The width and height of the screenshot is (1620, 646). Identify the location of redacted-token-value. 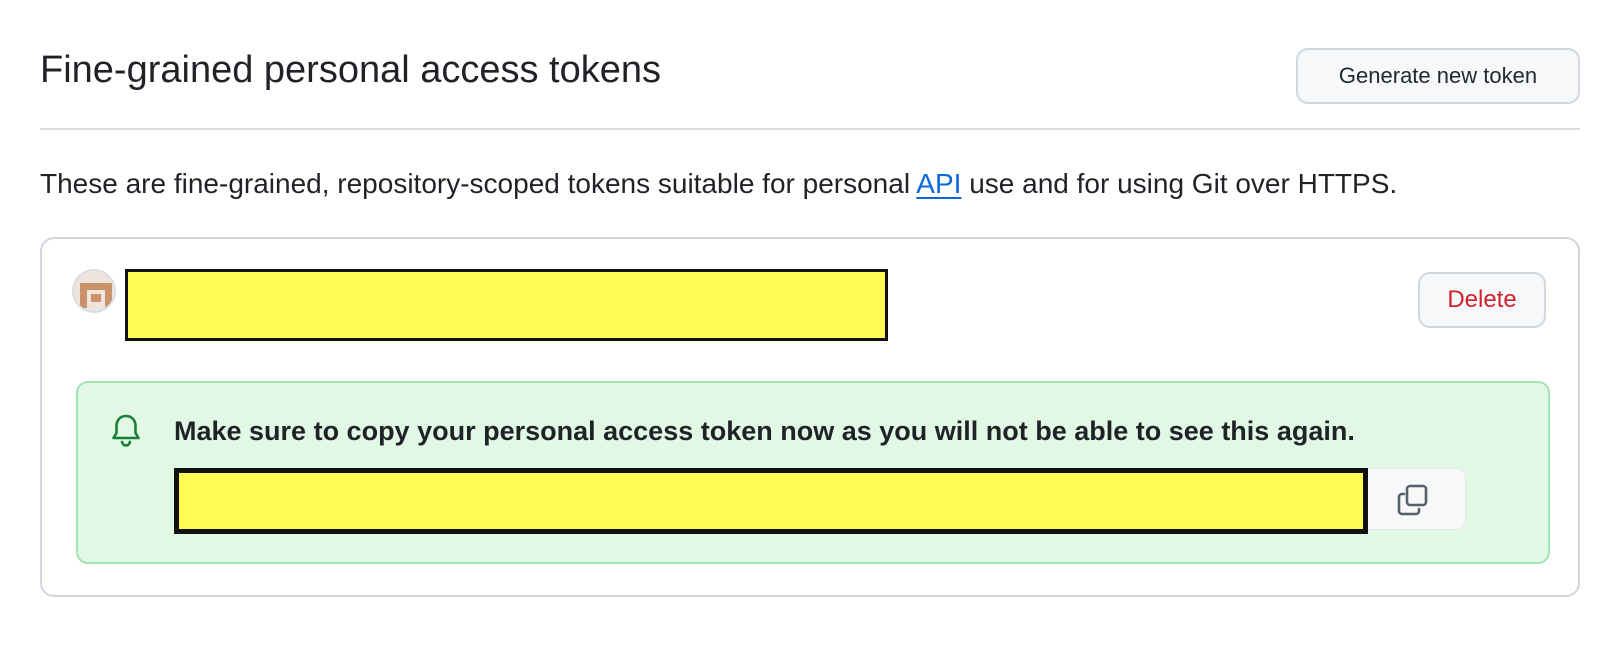
(771, 501).